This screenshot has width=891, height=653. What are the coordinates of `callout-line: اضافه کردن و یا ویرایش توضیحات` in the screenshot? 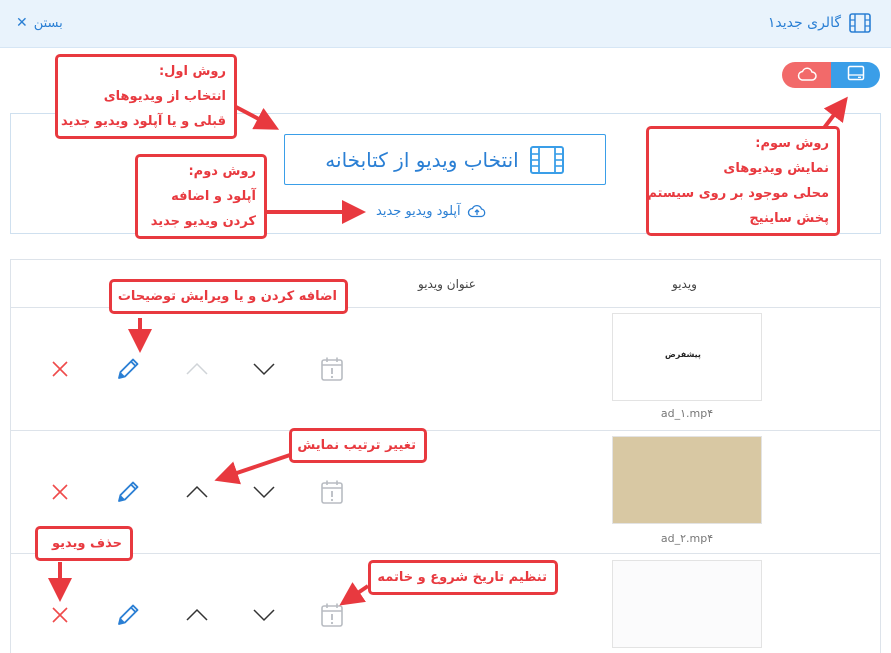 It's located at (227, 296).